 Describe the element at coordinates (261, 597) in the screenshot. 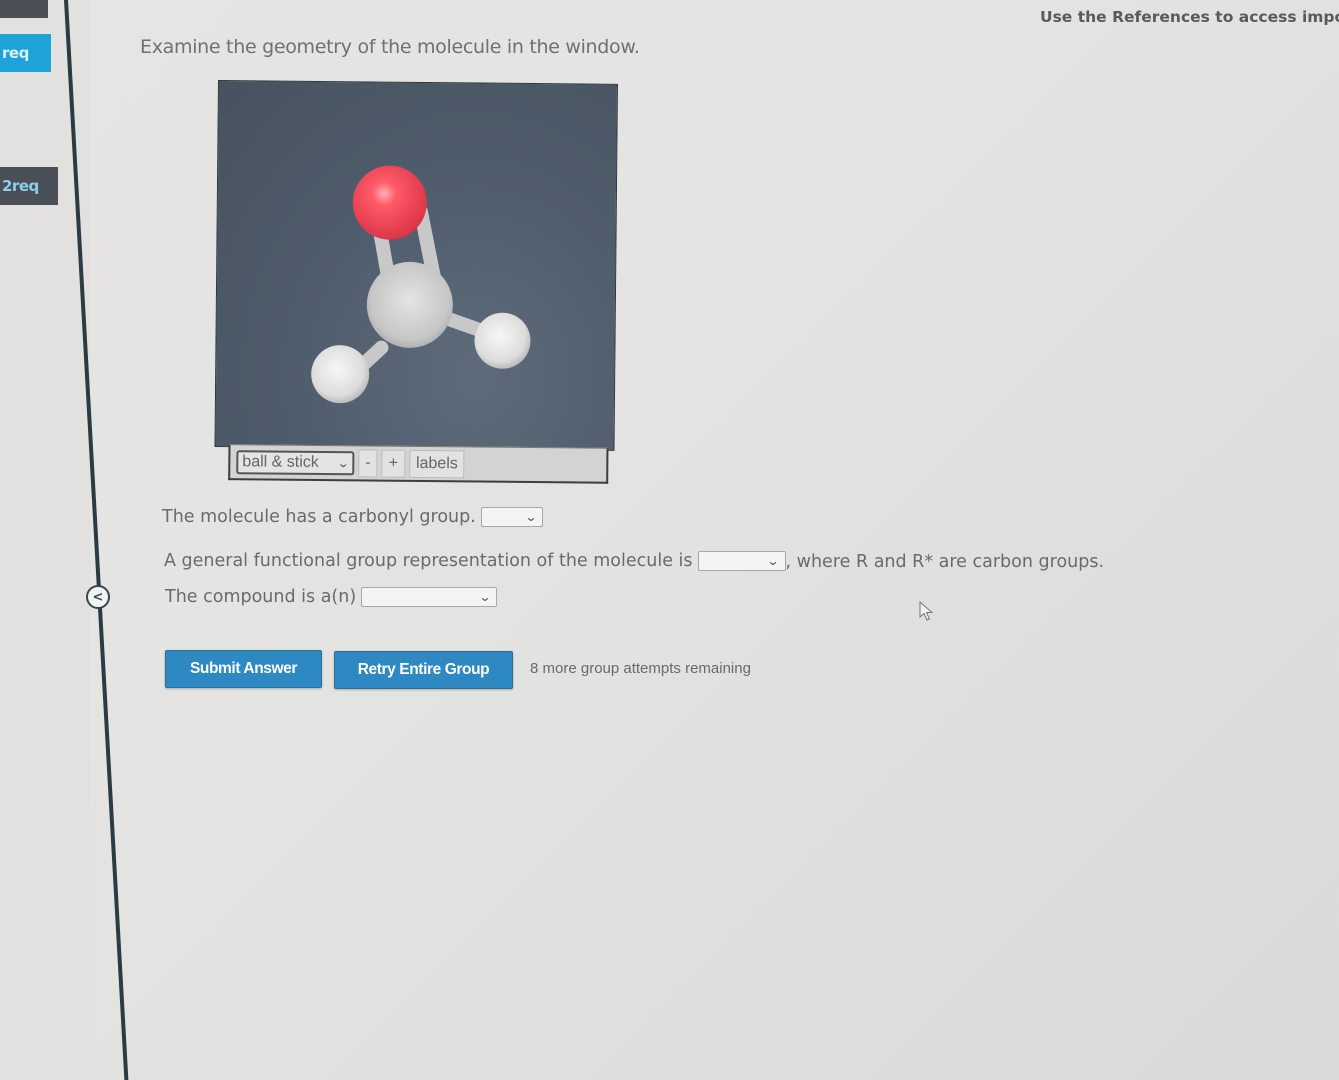

I see `prompt-text: The compound is a(n)` at that location.